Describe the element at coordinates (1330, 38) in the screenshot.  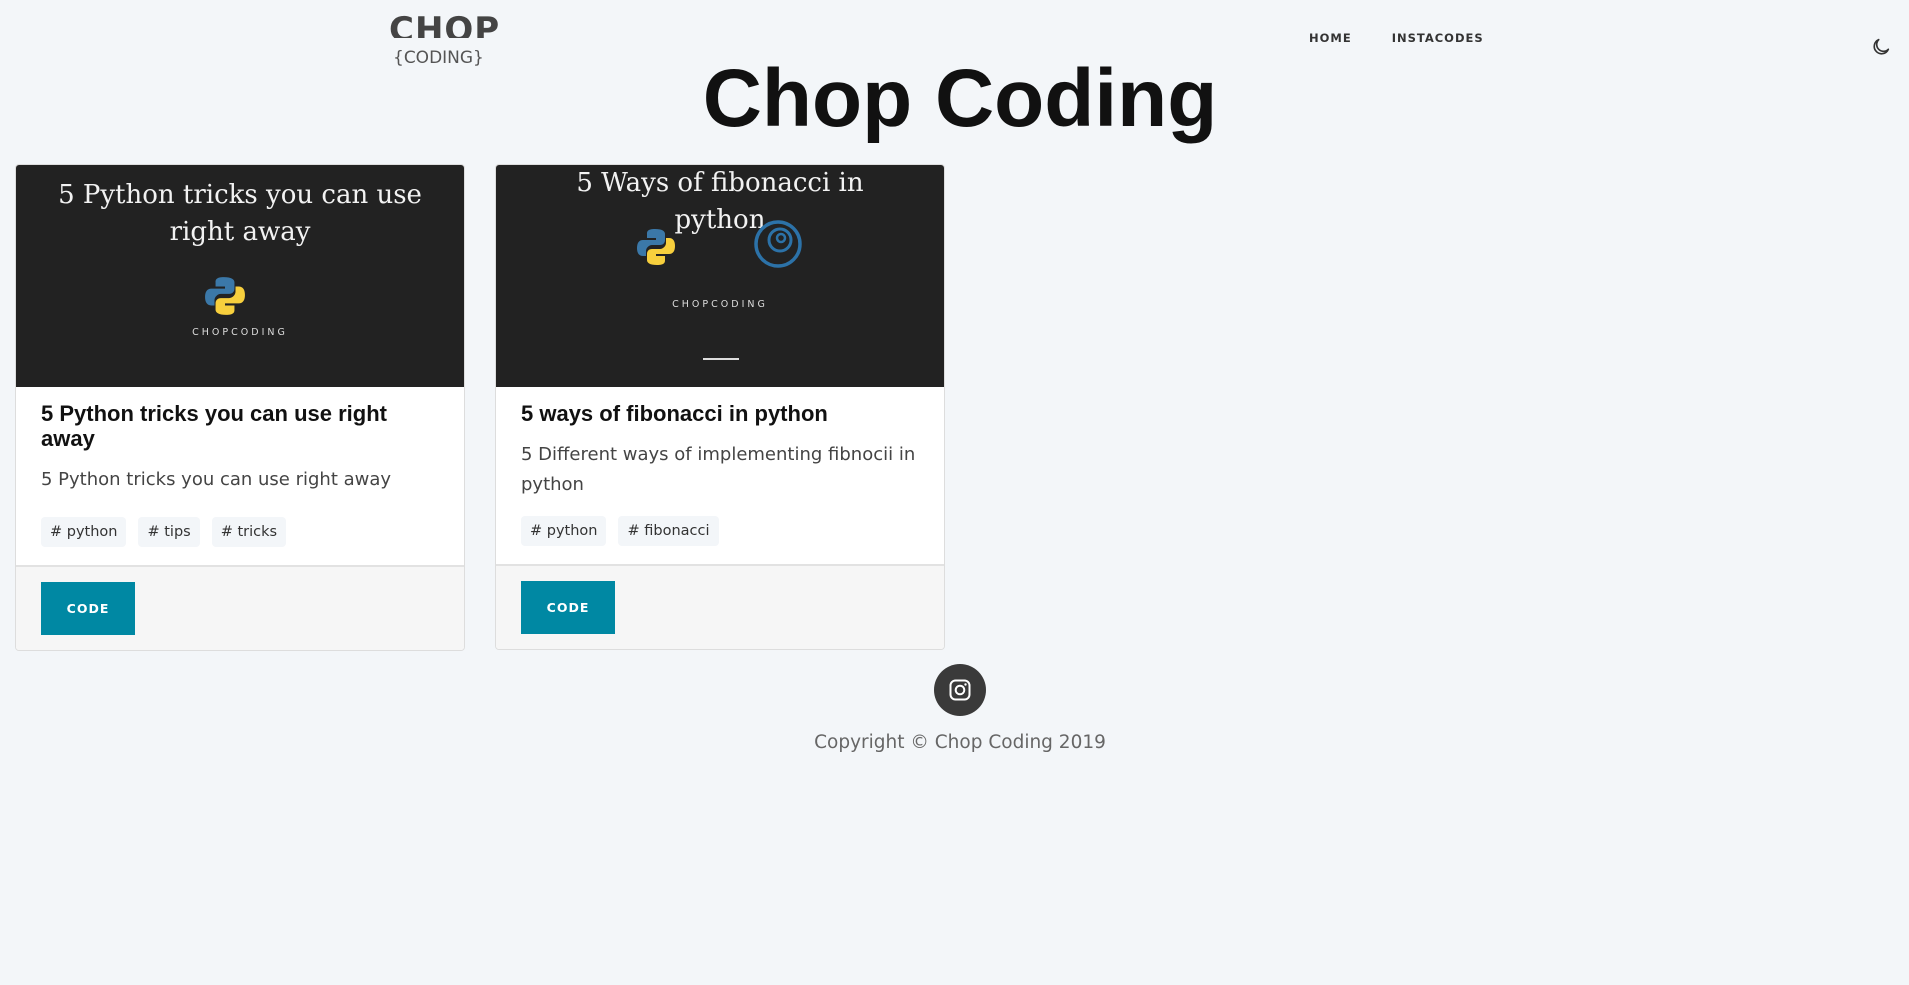
I see `nav-home: HOME` at that location.